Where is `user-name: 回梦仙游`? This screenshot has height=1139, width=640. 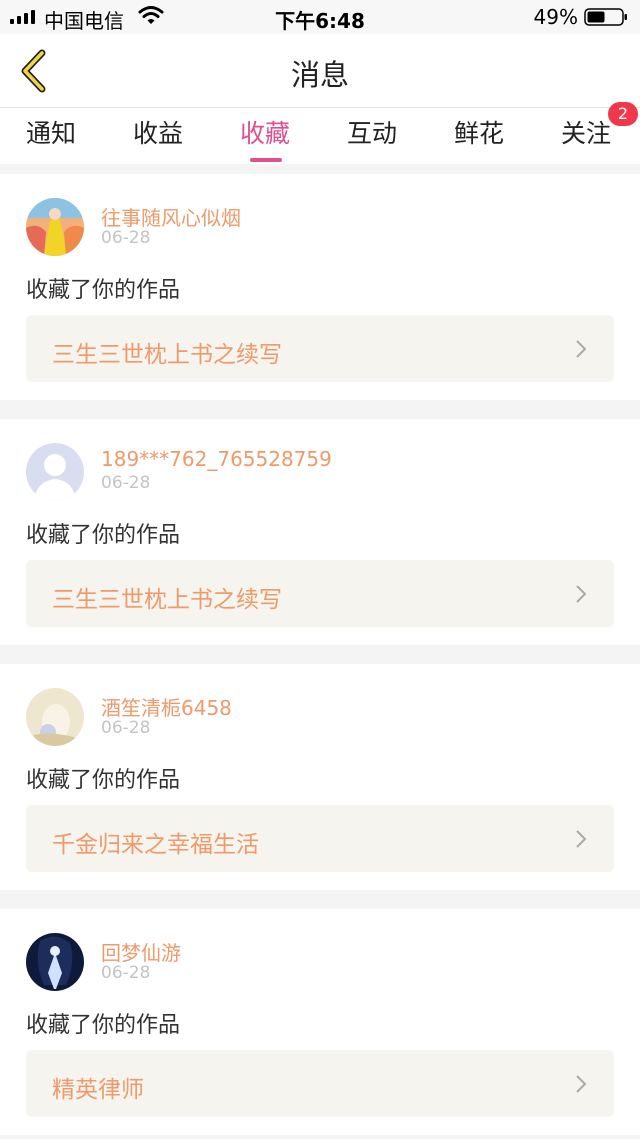
user-name: 回梦仙游 is located at coordinates (141, 951).